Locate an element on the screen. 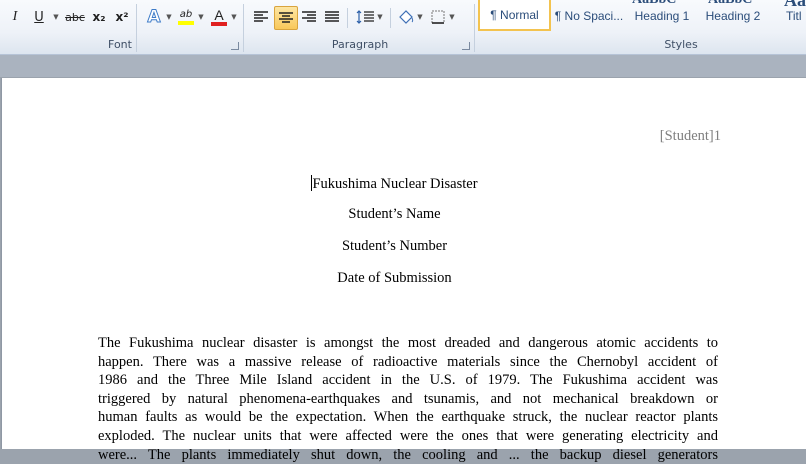 The height and width of the screenshot is (464, 806). line-spacing-icon is located at coordinates (365, 17).